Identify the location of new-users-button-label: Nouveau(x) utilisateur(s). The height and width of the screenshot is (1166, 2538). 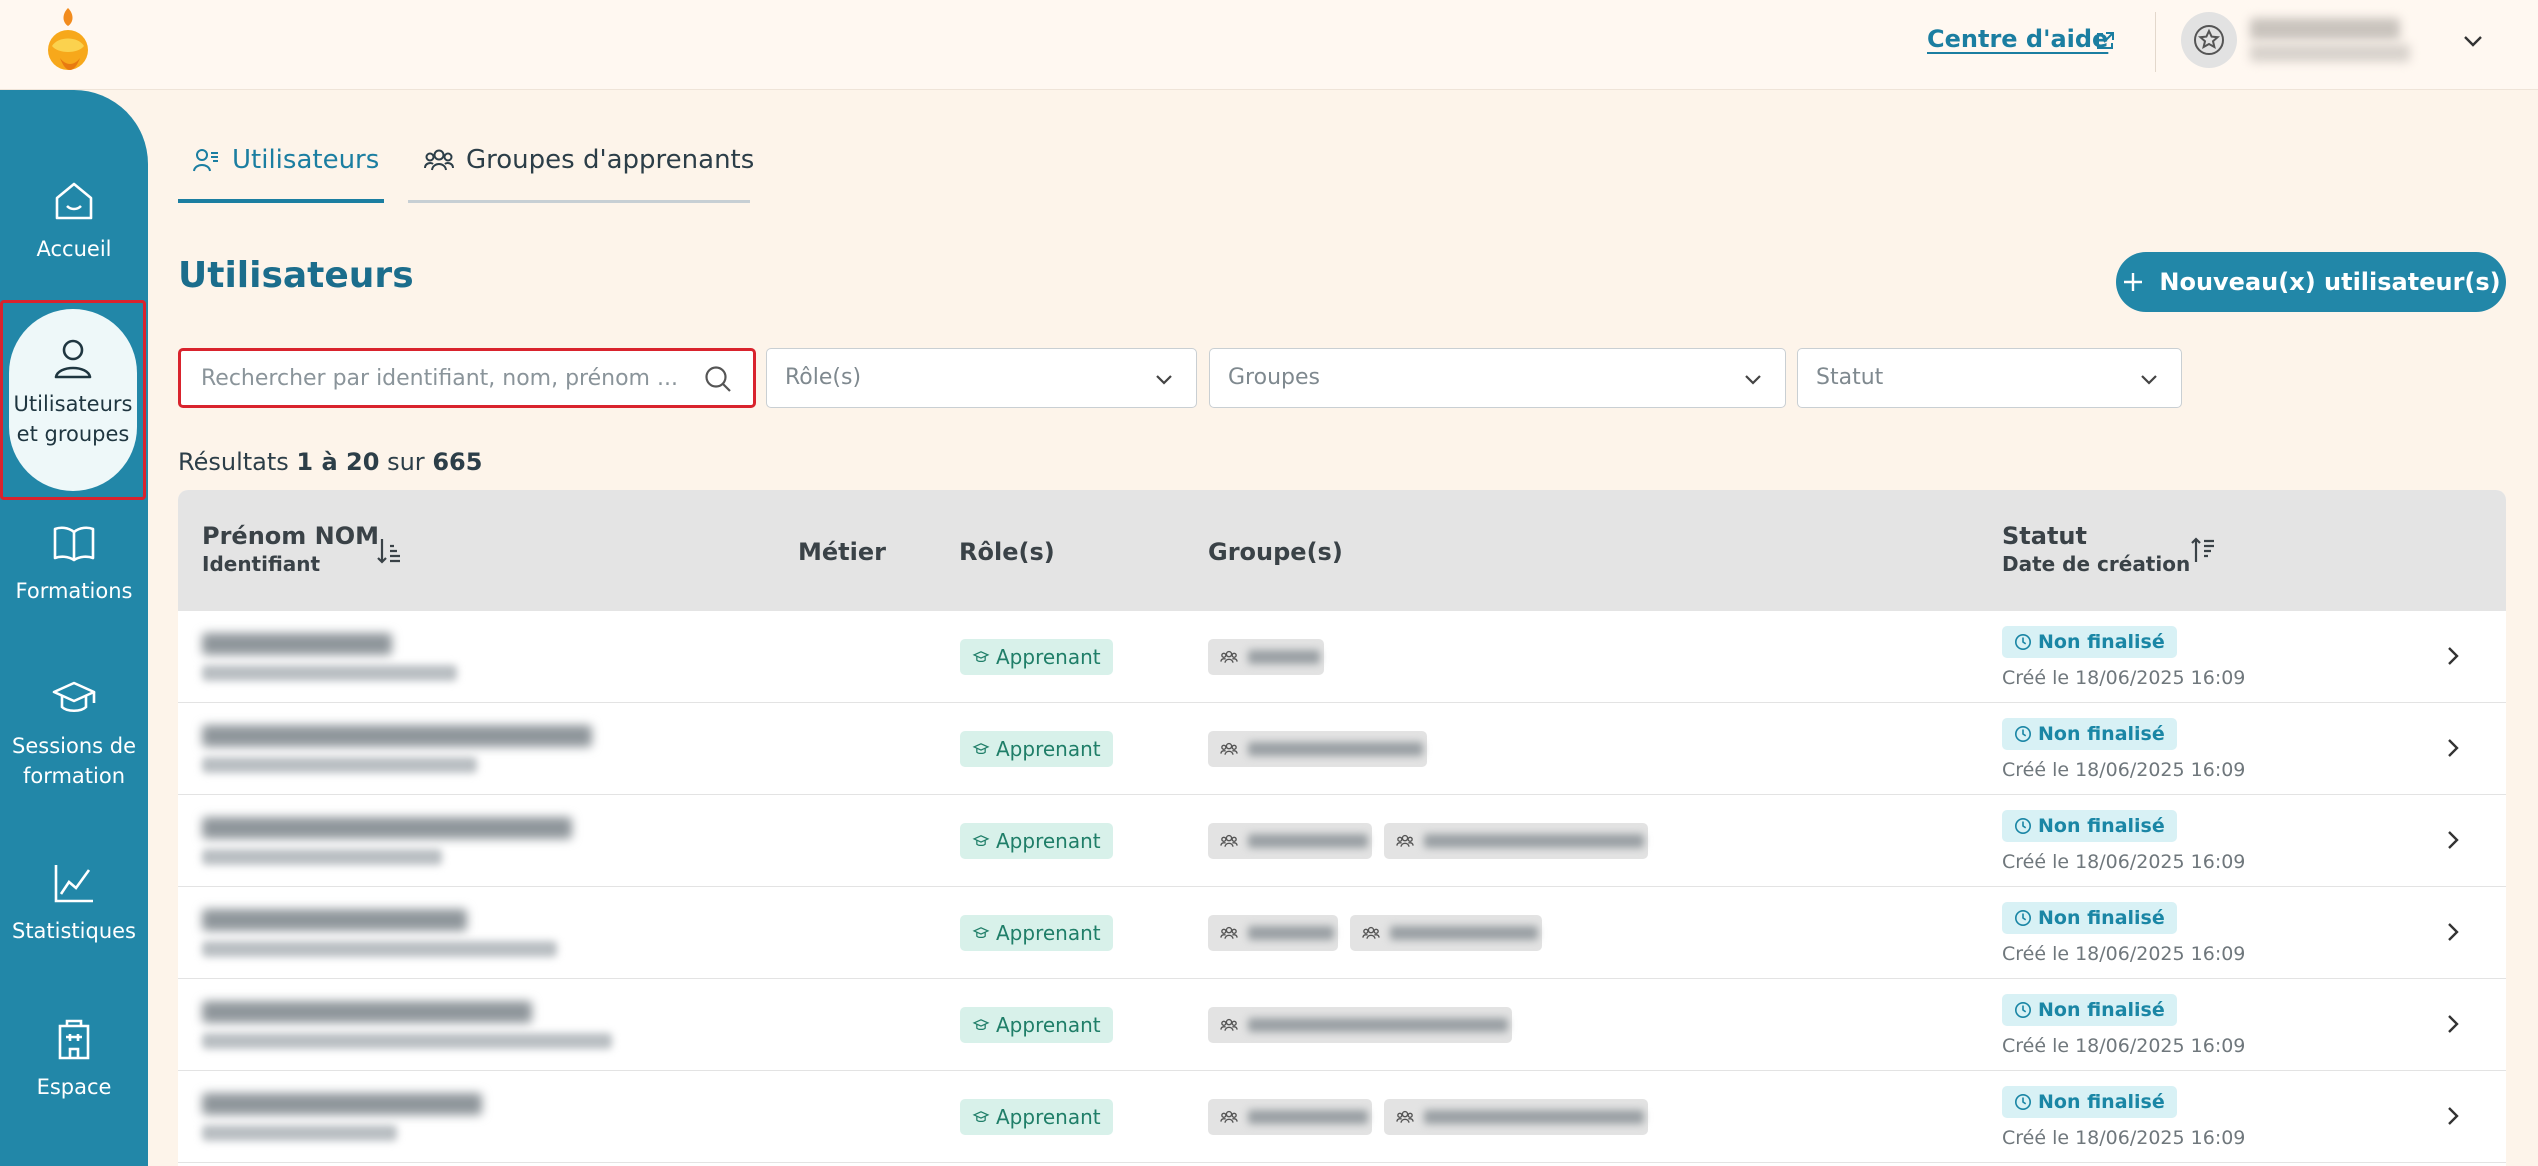
(2330, 282).